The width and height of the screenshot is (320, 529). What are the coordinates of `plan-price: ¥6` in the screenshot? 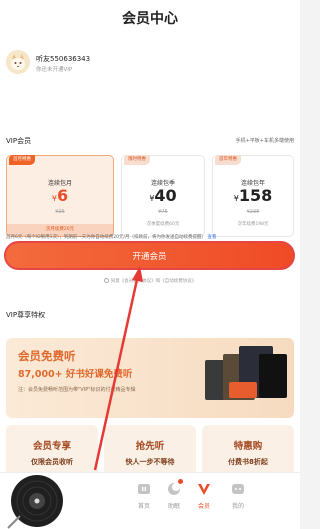 It's located at (60, 195).